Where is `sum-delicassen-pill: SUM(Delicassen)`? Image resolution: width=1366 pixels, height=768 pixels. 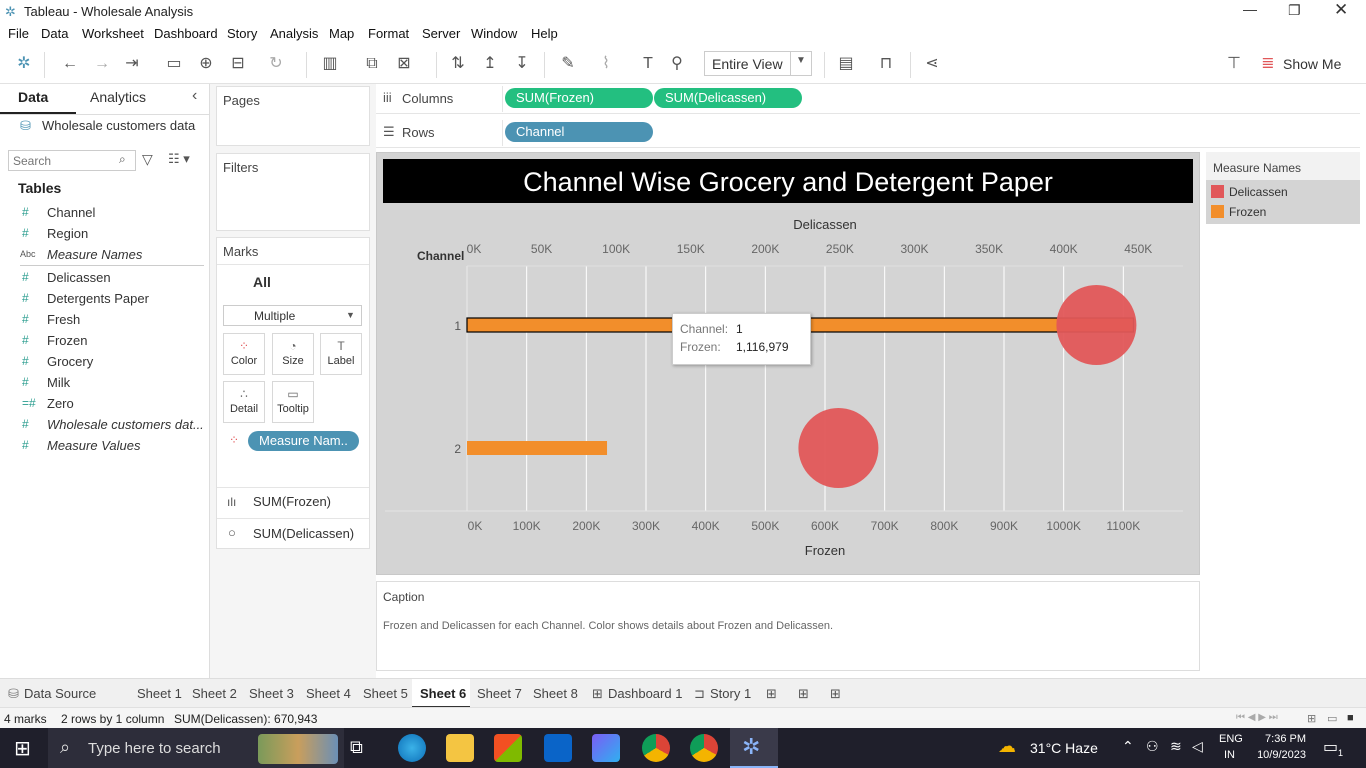 sum-delicassen-pill: SUM(Delicassen) is located at coordinates (728, 98).